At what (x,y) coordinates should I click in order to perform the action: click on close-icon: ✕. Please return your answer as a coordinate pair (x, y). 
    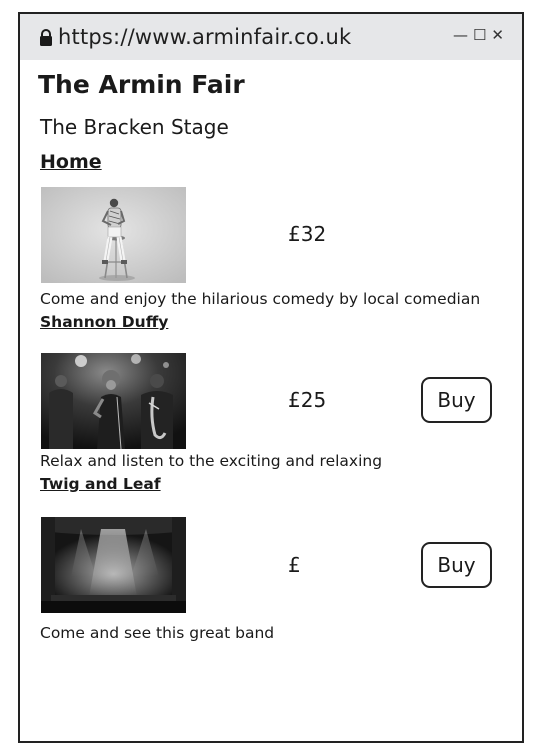
    Looking at the image, I should click on (497, 35).